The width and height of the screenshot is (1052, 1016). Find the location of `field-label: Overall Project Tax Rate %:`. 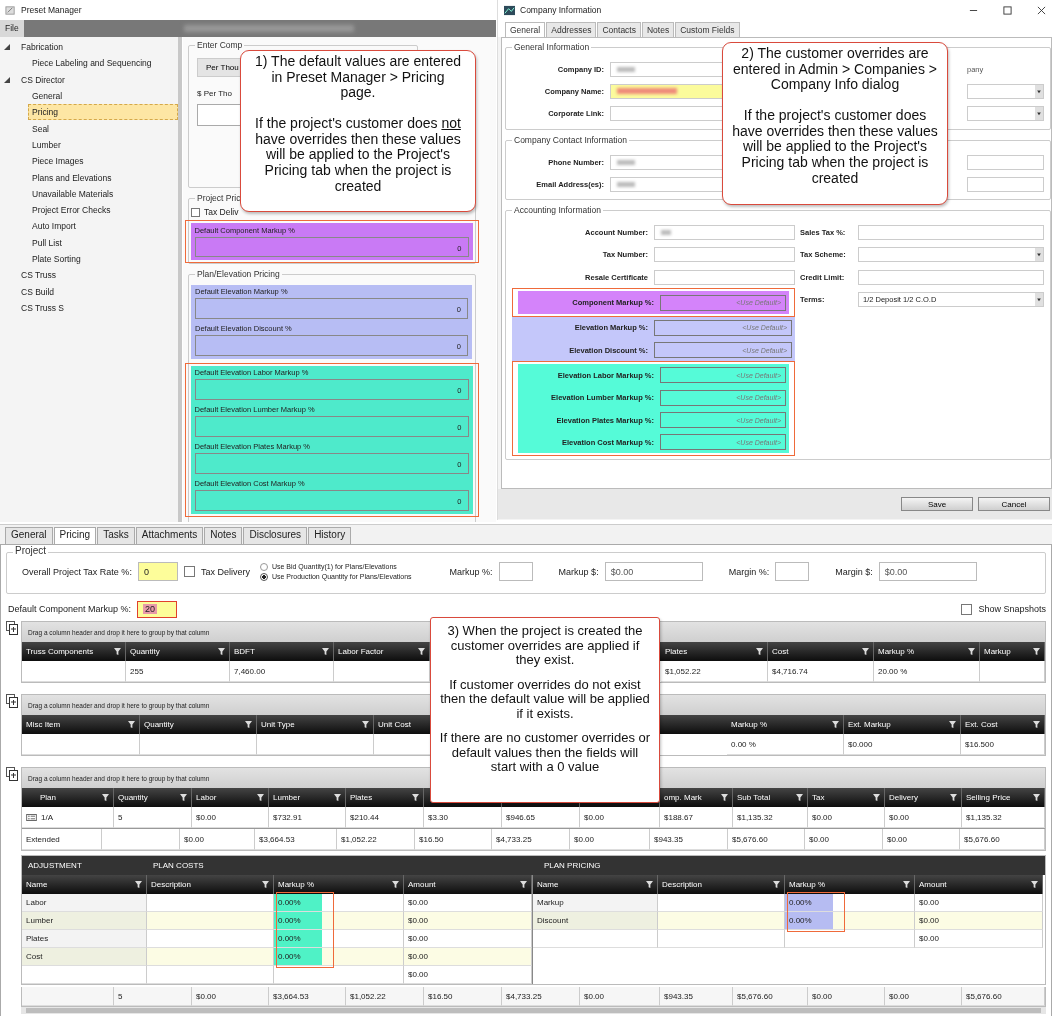

field-label: Overall Project Tax Rate %: is located at coordinates (77, 571).